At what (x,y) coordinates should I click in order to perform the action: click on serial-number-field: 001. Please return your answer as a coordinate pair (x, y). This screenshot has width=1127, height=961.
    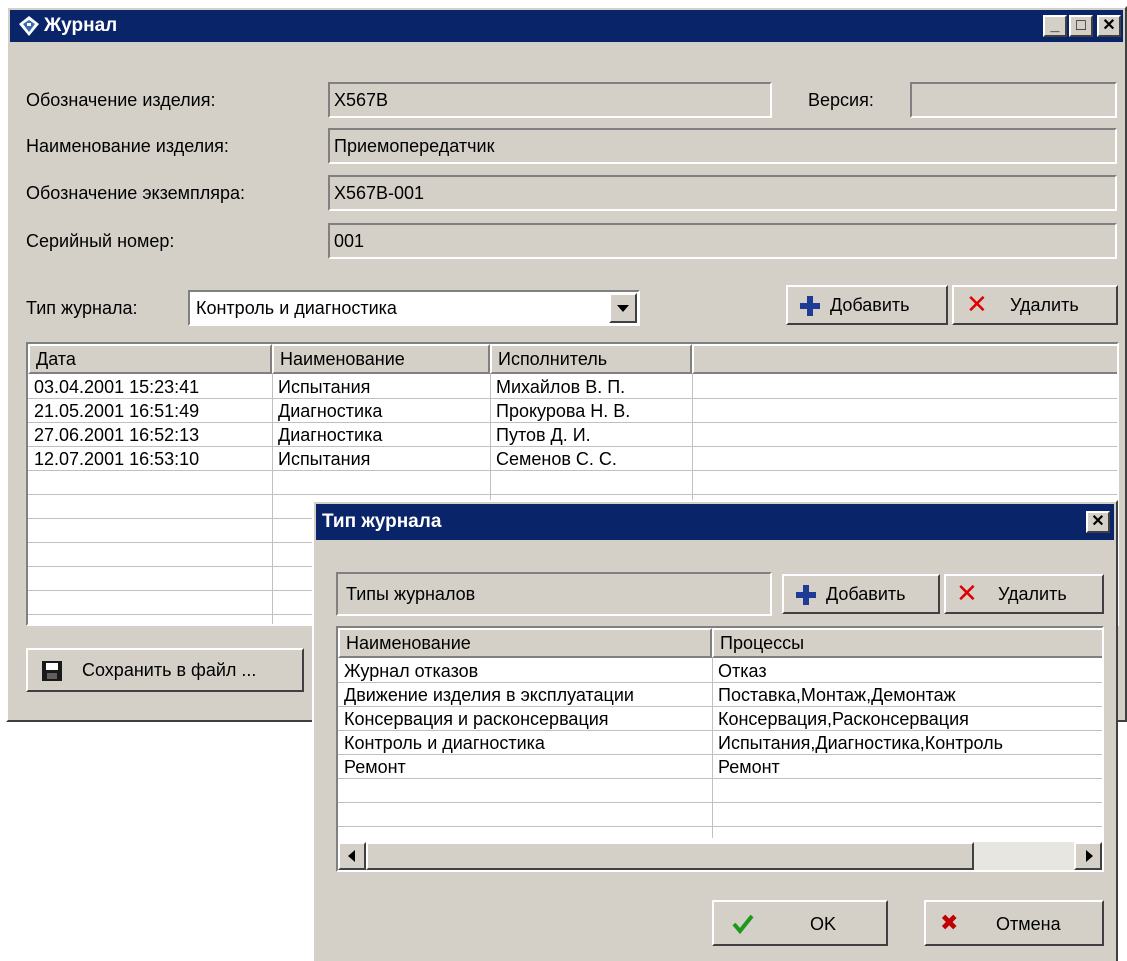
    Looking at the image, I should click on (722, 241).